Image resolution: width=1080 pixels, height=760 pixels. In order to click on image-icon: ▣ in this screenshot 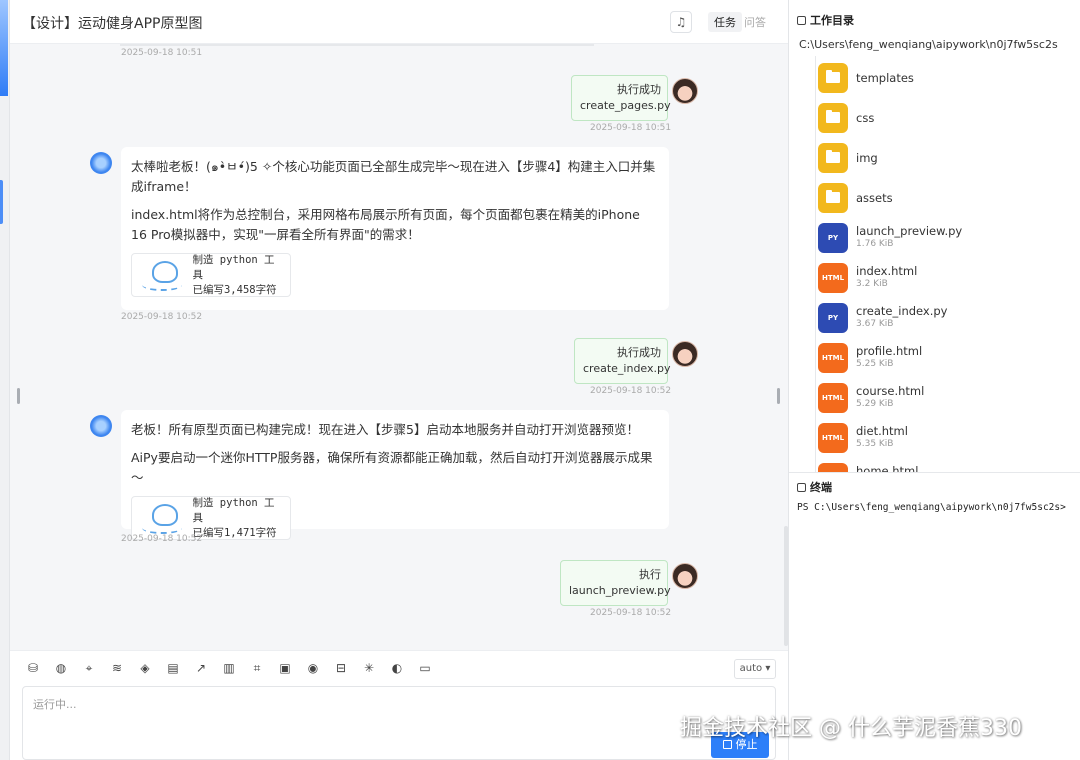, I will do `click(285, 668)`.